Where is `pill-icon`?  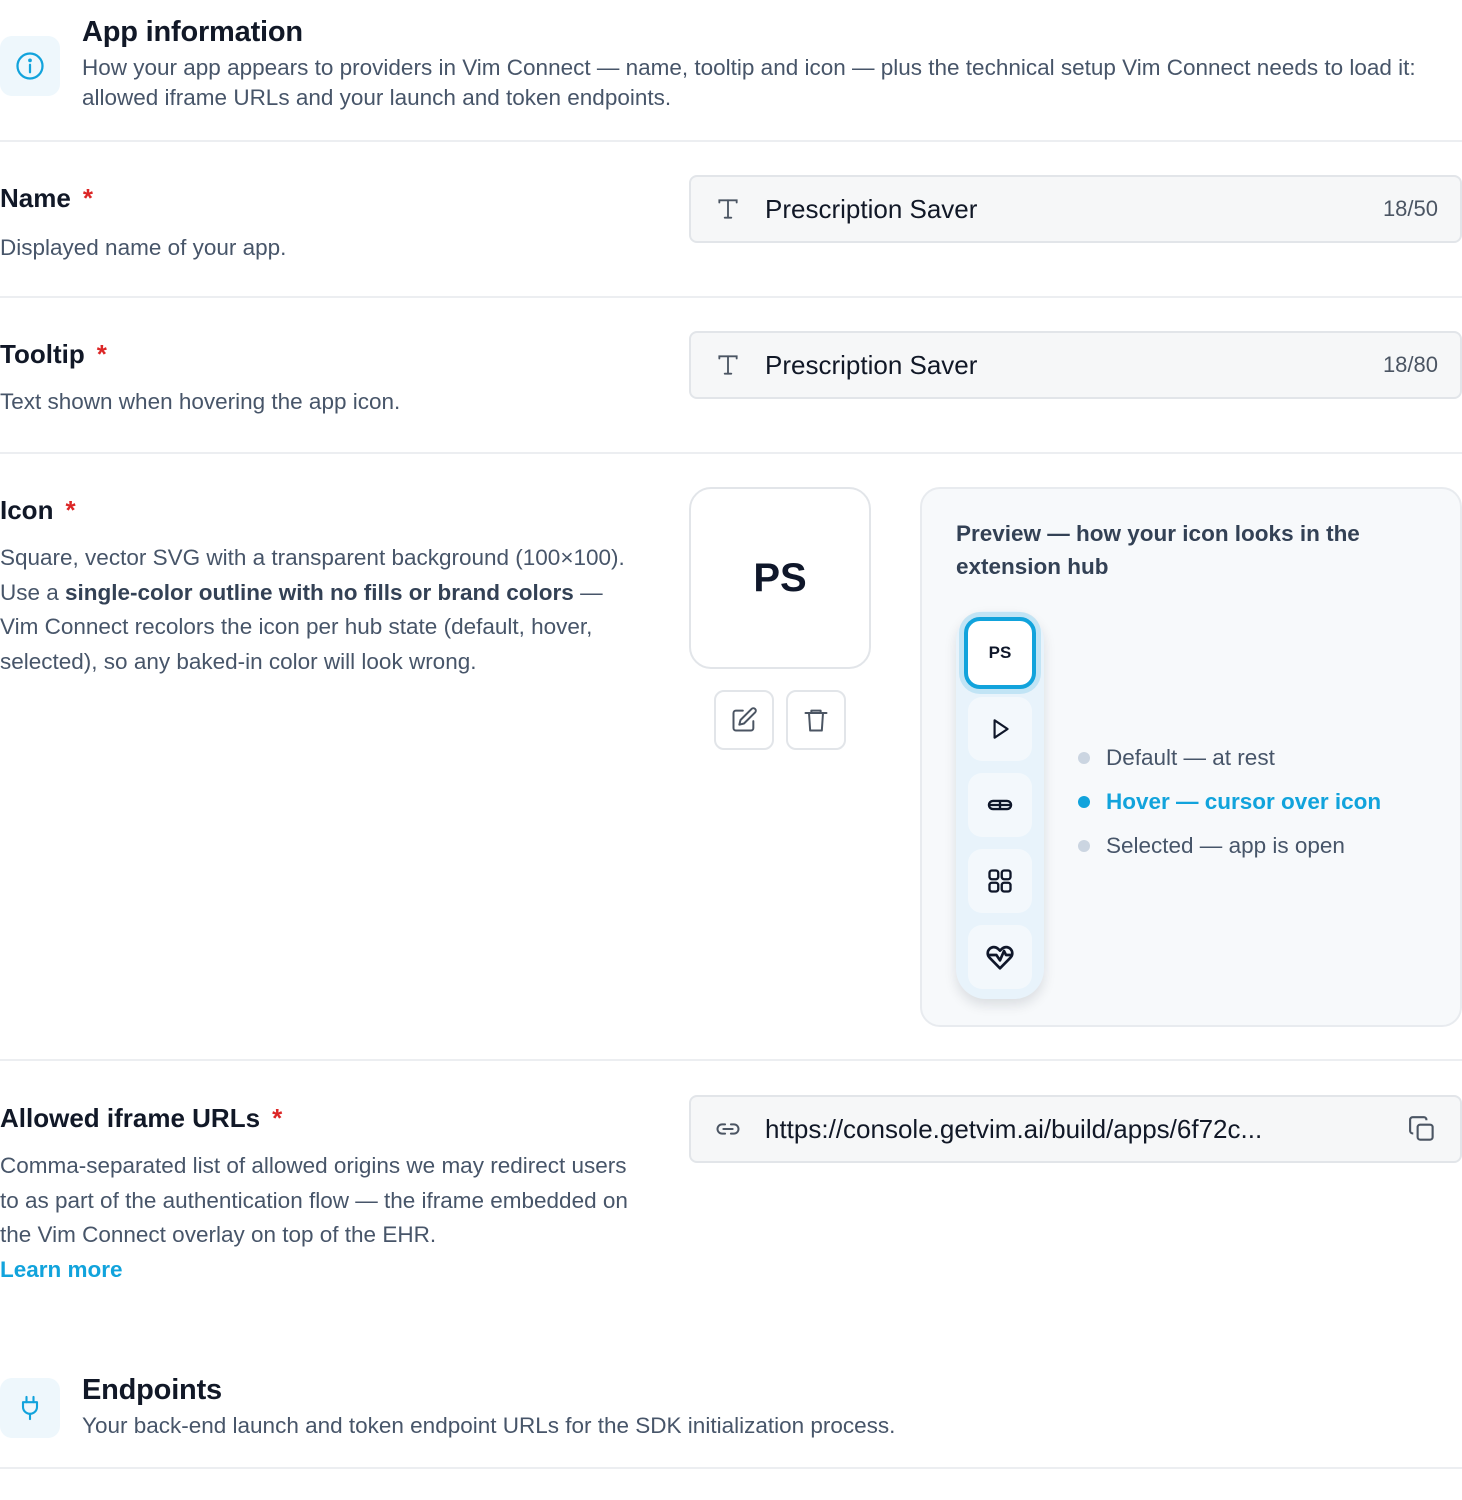 pill-icon is located at coordinates (1000, 805).